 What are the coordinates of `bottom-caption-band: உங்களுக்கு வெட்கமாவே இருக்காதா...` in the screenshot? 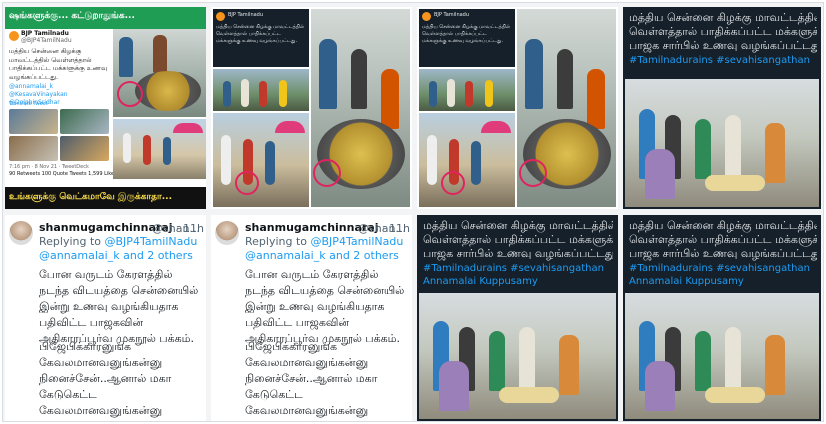 It's located at (105, 198).